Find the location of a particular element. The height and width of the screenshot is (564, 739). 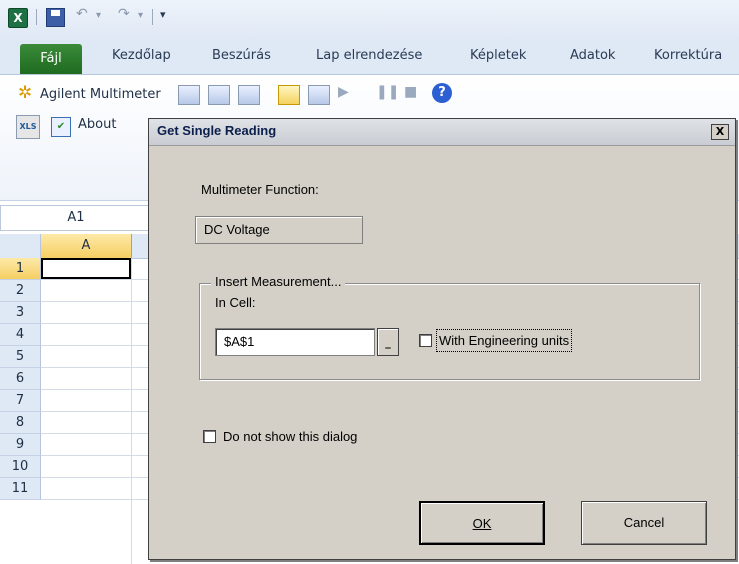

row-header: 10 is located at coordinates (20, 467).